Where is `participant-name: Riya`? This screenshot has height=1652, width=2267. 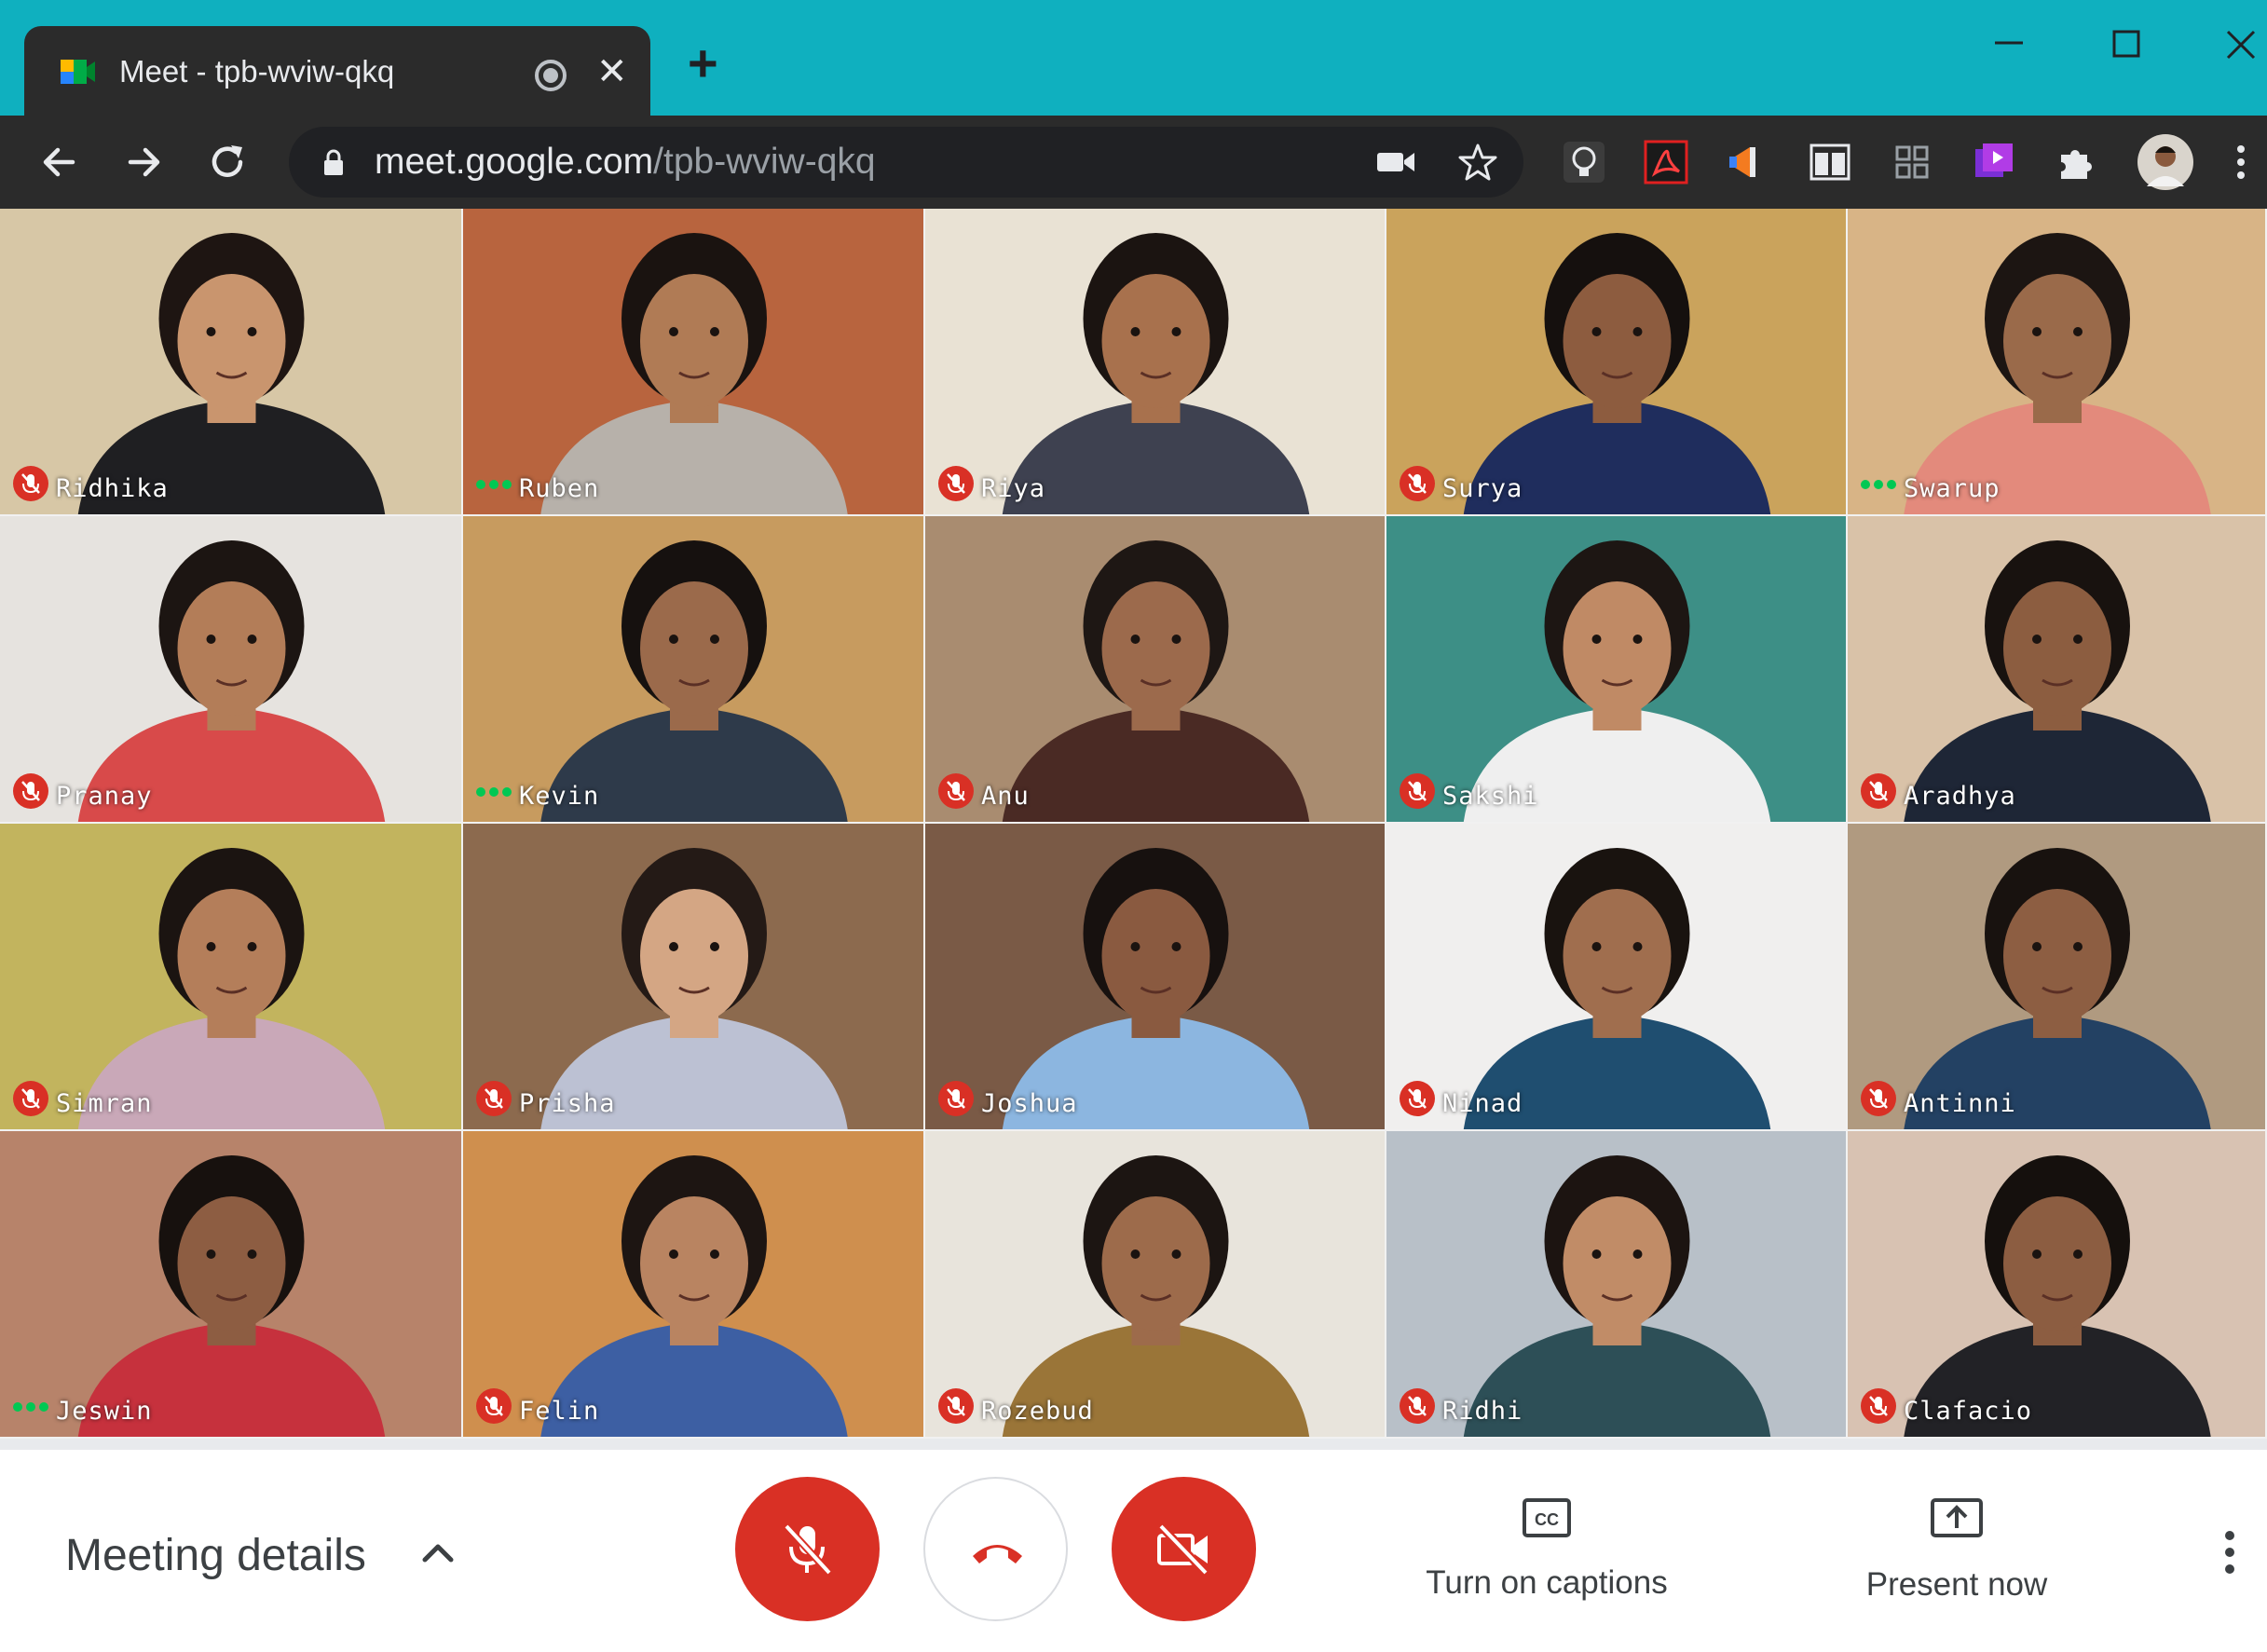
participant-name: Riya is located at coordinates (1013, 488).